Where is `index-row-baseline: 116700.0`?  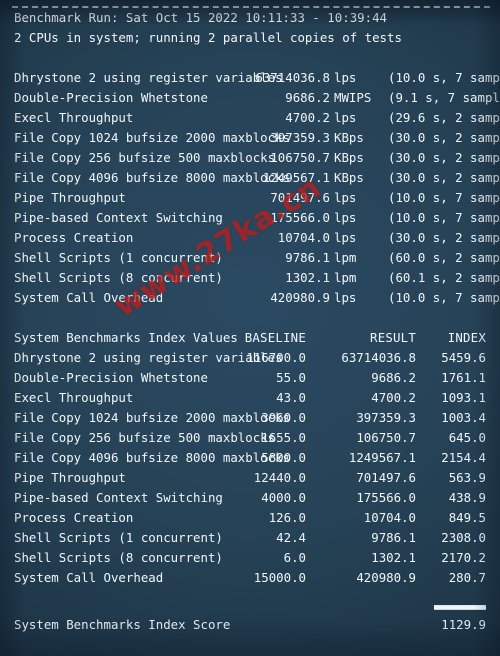 index-row-baseline: 116700.0 is located at coordinates (276, 357).